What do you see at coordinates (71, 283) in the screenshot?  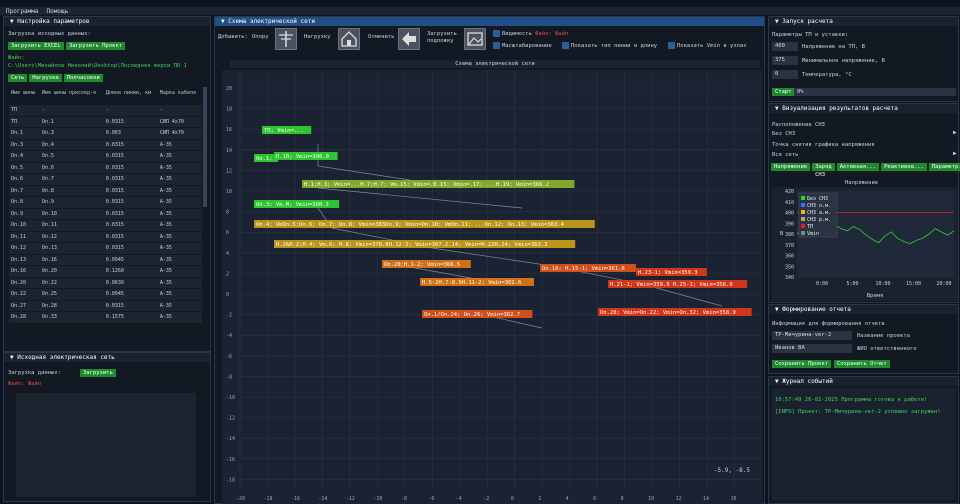 I see `table-cell: Оп.22` at bounding box center [71, 283].